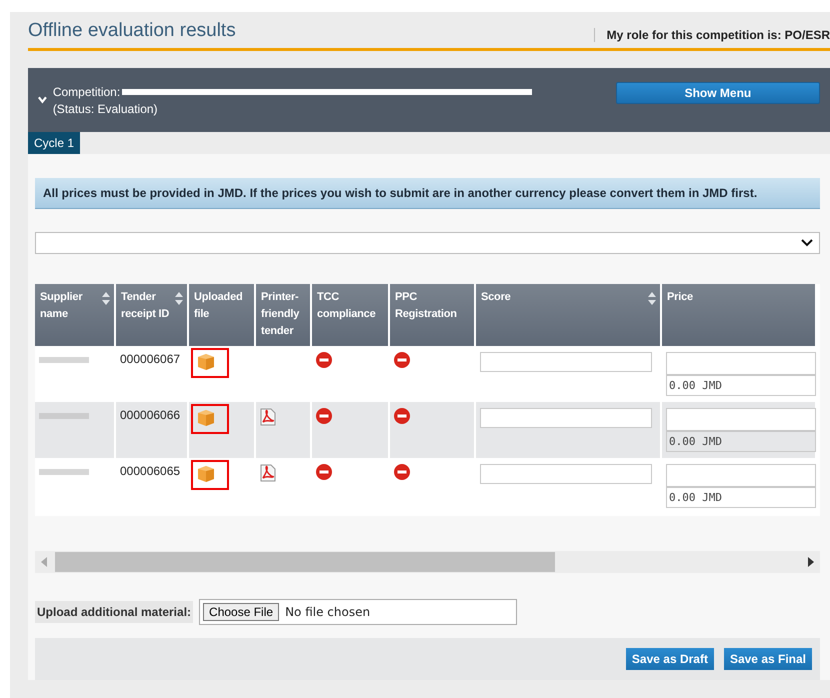  What do you see at coordinates (54, 143) in the screenshot?
I see `cycle-tab: Cycle 1` at bounding box center [54, 143].